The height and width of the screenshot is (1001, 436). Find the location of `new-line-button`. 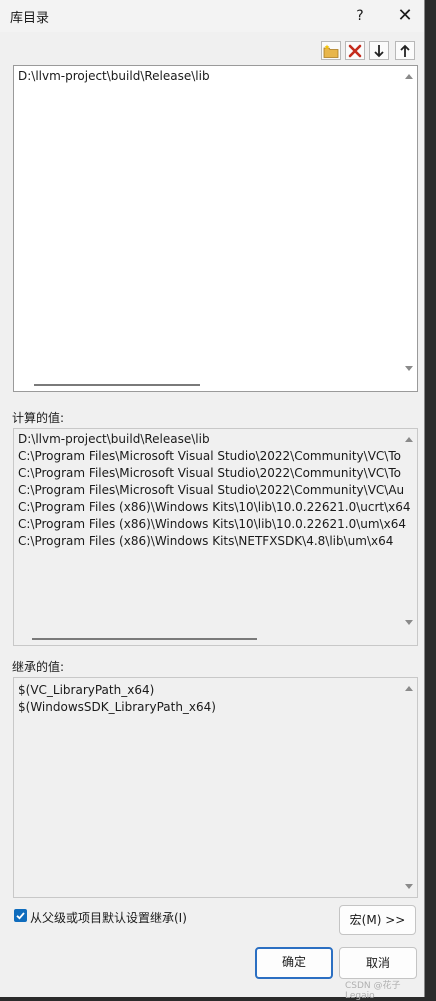

new-line-button is located at coordinates (331, 50).